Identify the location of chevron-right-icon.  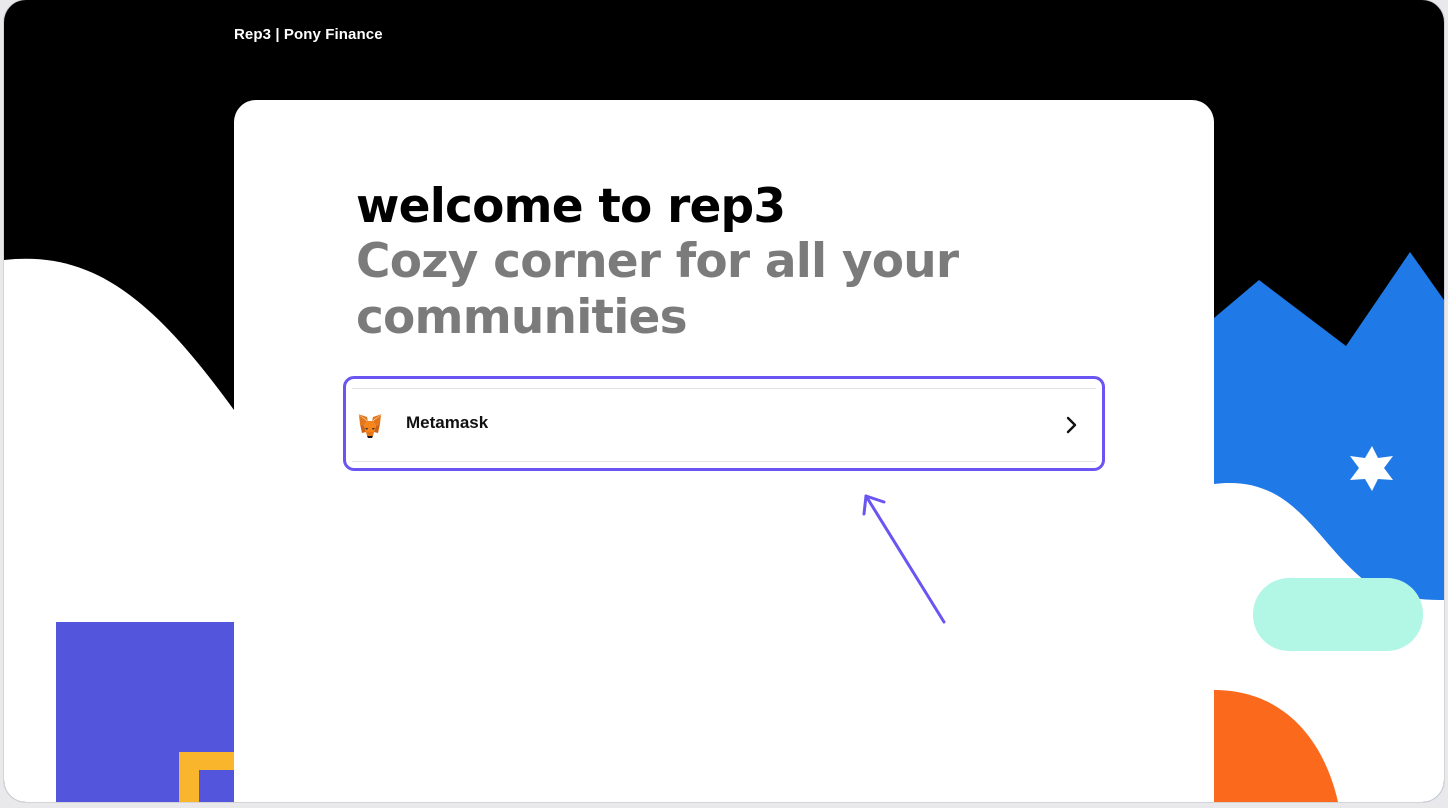
(1071, 425).